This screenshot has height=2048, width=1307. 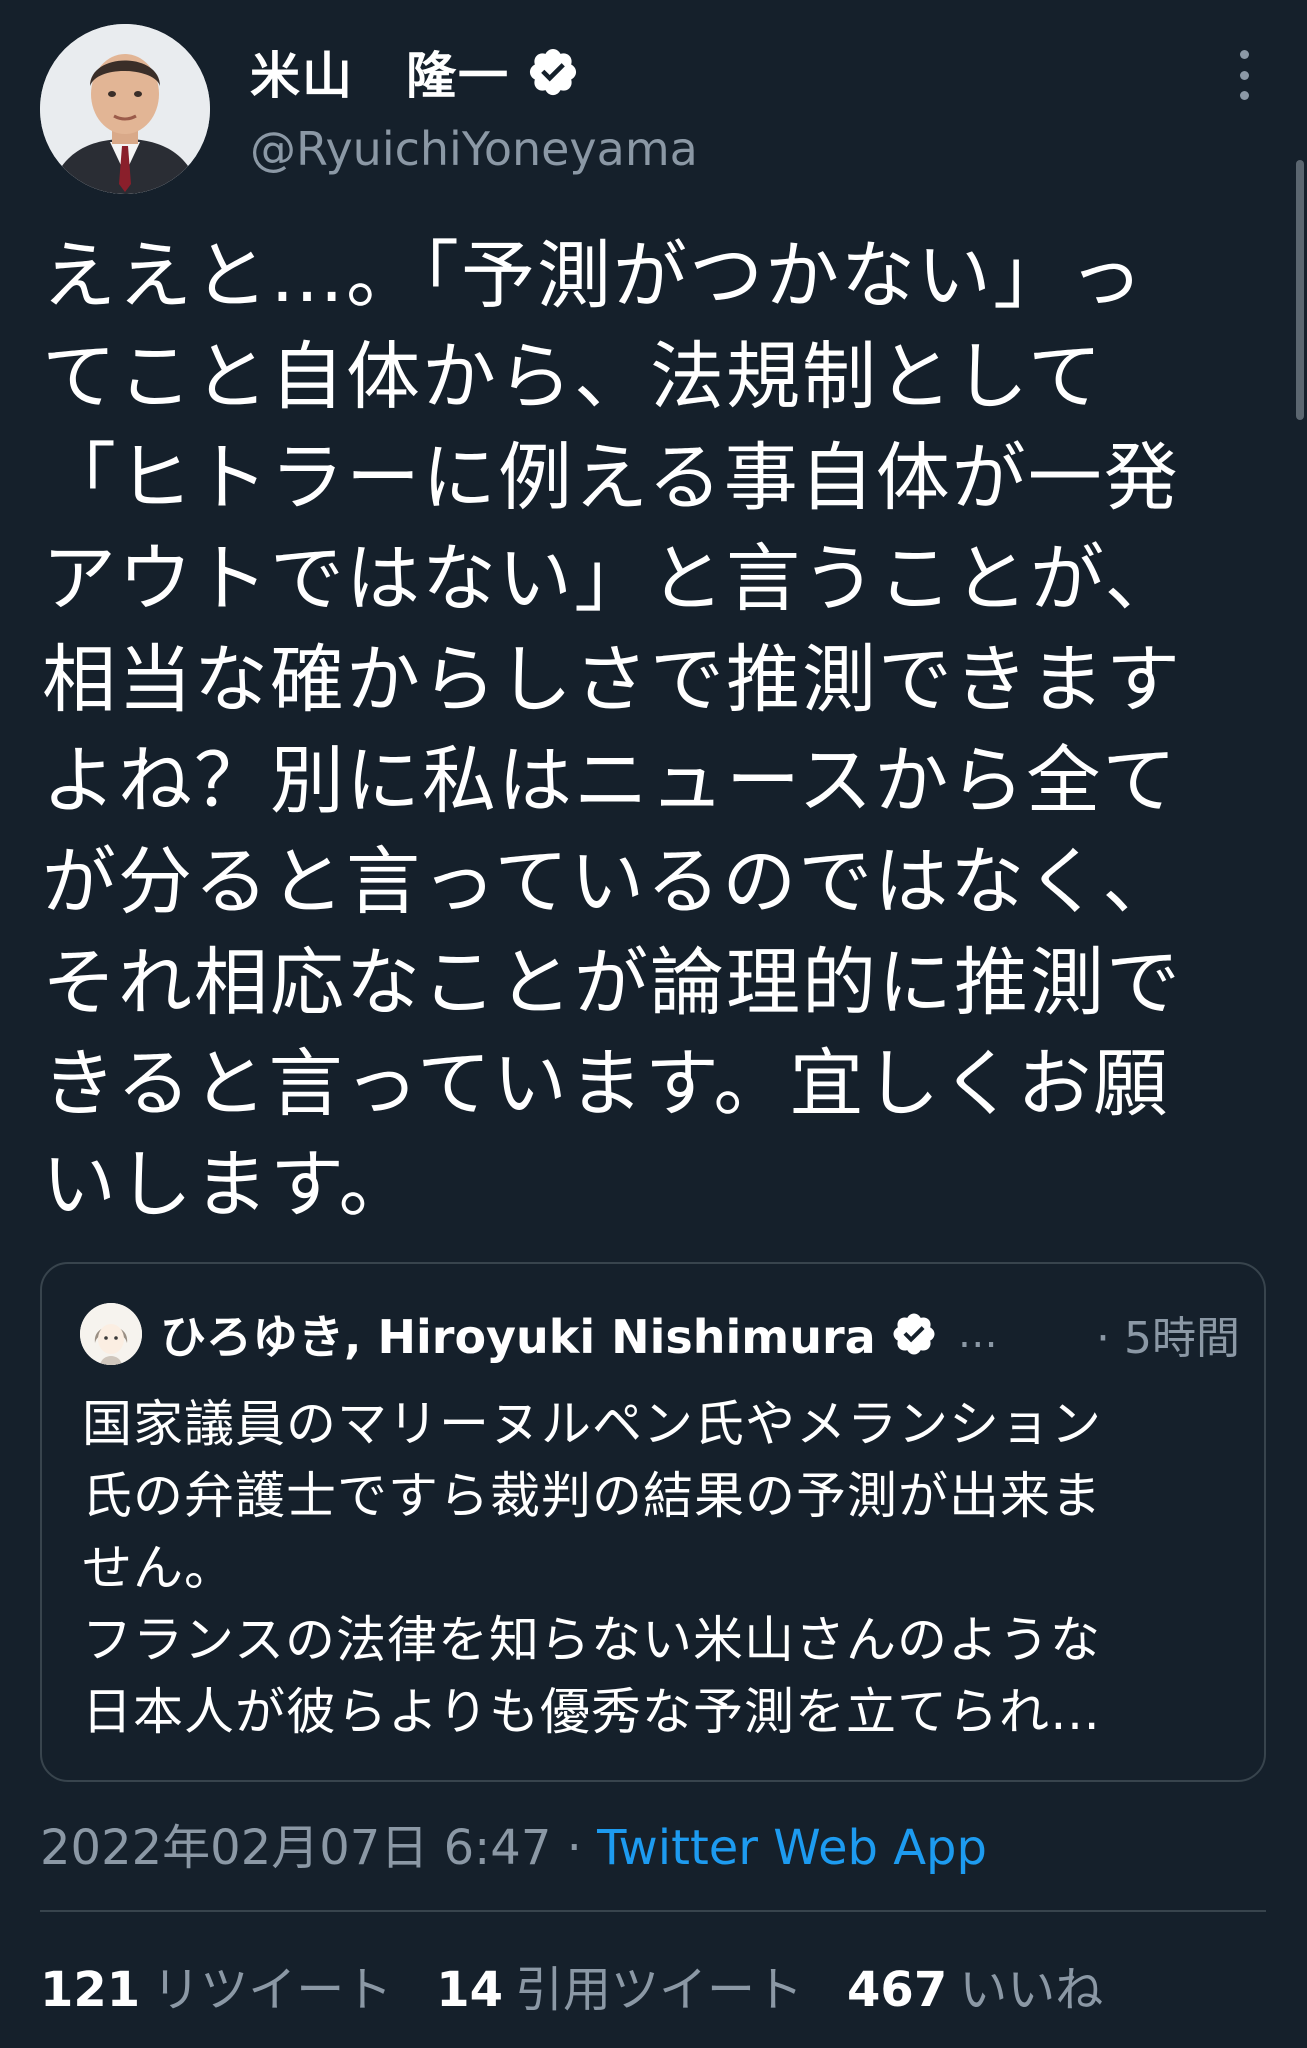 I want to click on more-options-icon, so click(x=1244, y=75).